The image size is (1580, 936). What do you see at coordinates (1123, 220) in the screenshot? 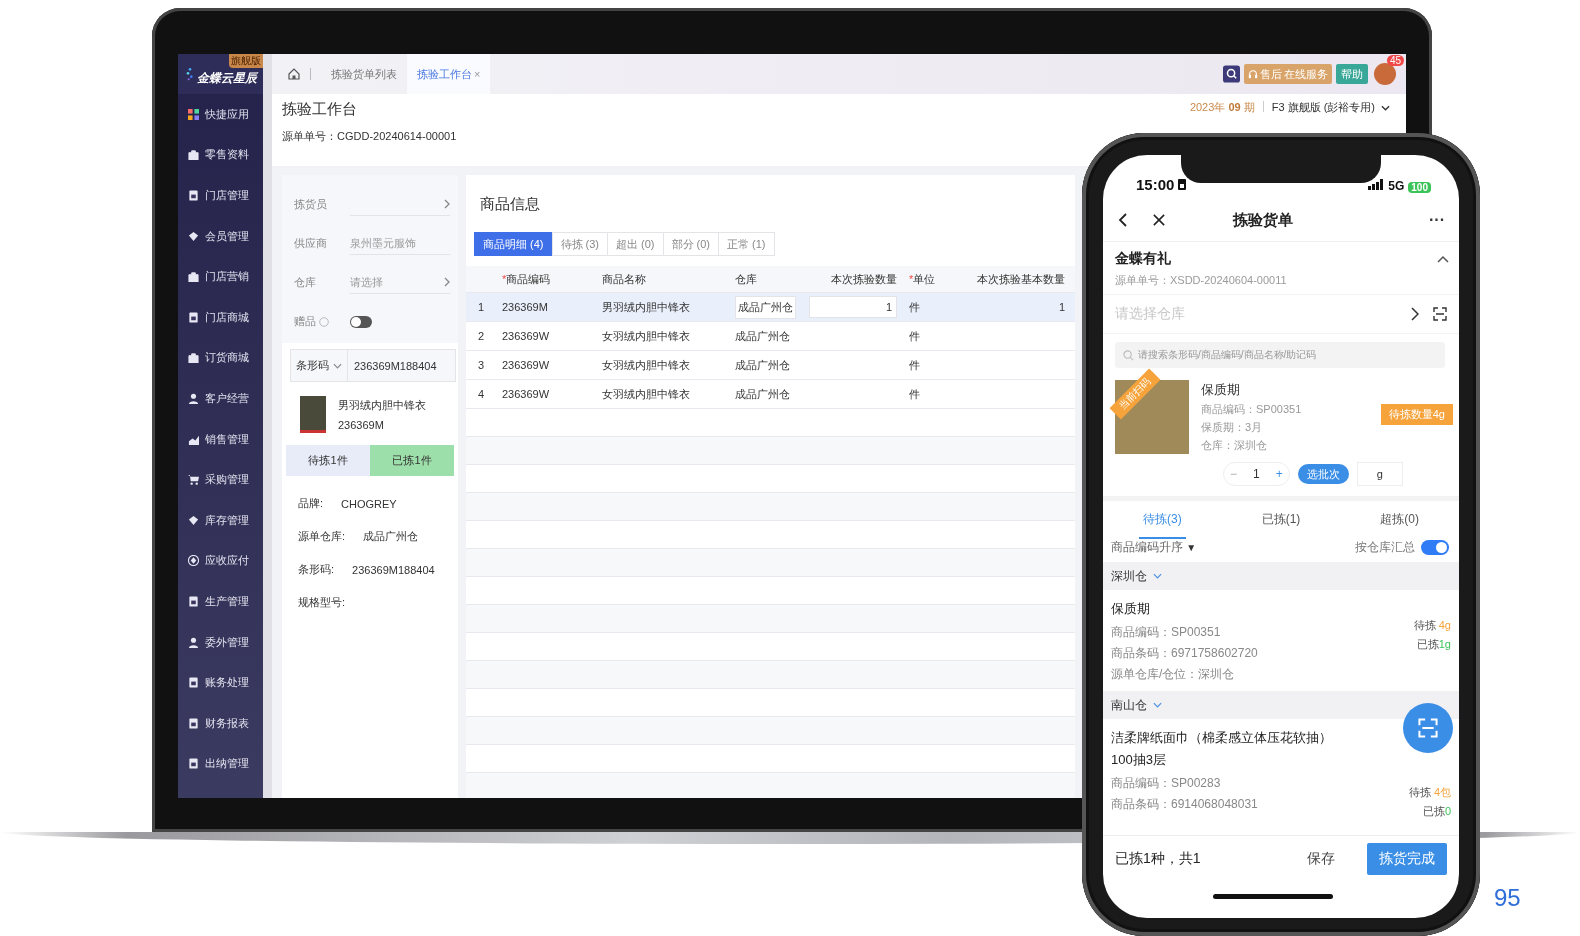
I see `back-icon` at bounding box center [1123, 220].